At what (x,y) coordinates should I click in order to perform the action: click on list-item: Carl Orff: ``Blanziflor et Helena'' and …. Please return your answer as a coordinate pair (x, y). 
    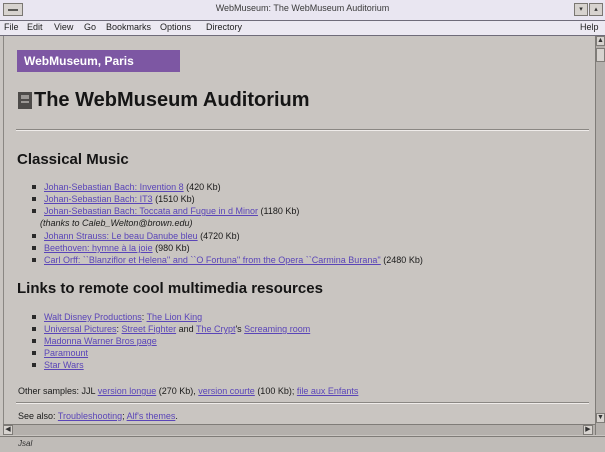
    Looking at the image, I should click on (227, 260).